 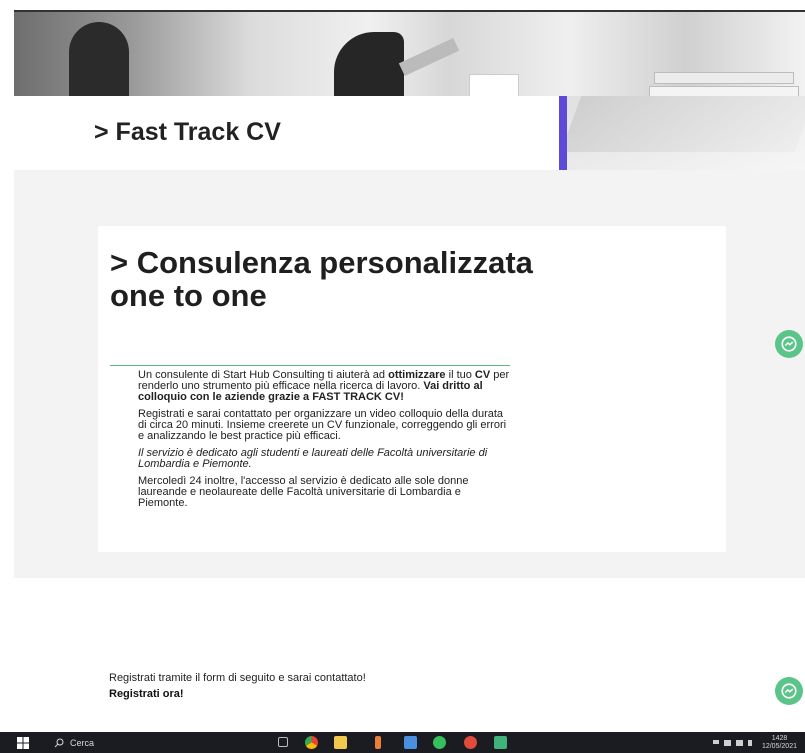 I want to click on hero-photo, so click(x=409, y=63).